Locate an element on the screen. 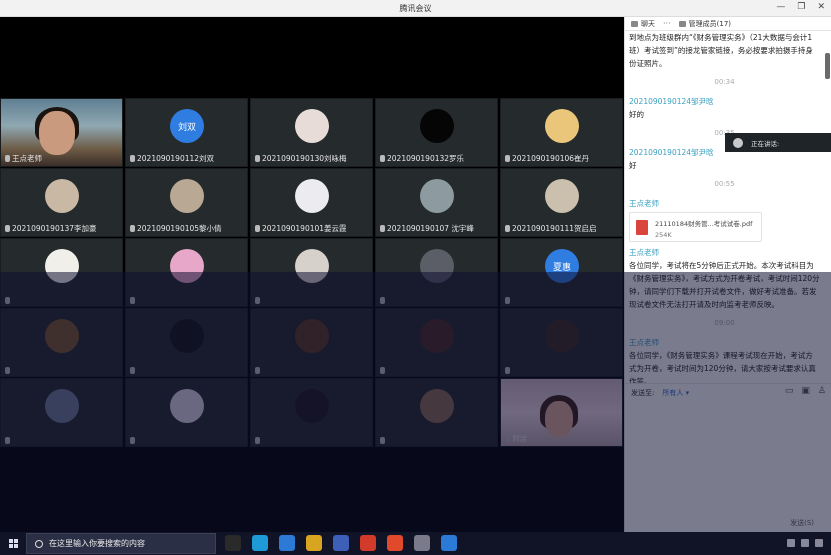 This screenshot has width=831, height=555. participant-name-text: 2021090190111贺启启 is located at coordinates (554, 228).